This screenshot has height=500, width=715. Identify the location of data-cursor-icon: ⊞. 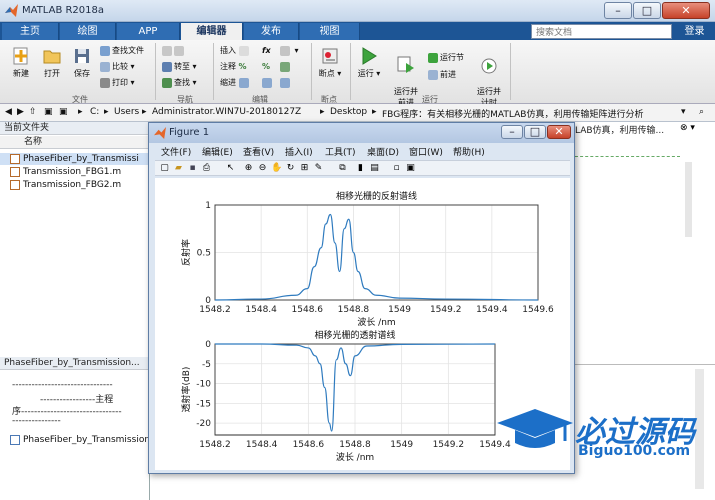
(304, 168).